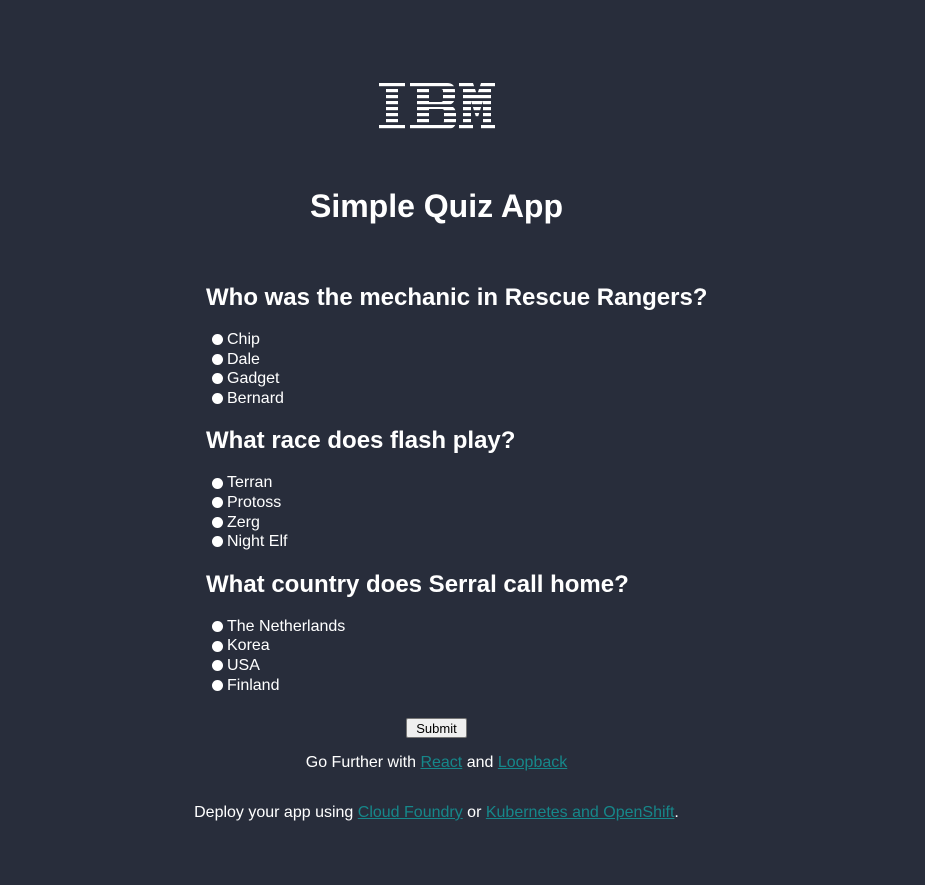 This screenshot has height=885, width=925. I want to click on question-1-text: Who was the mechanic in Rescue Rangers?, so click(457, 297).